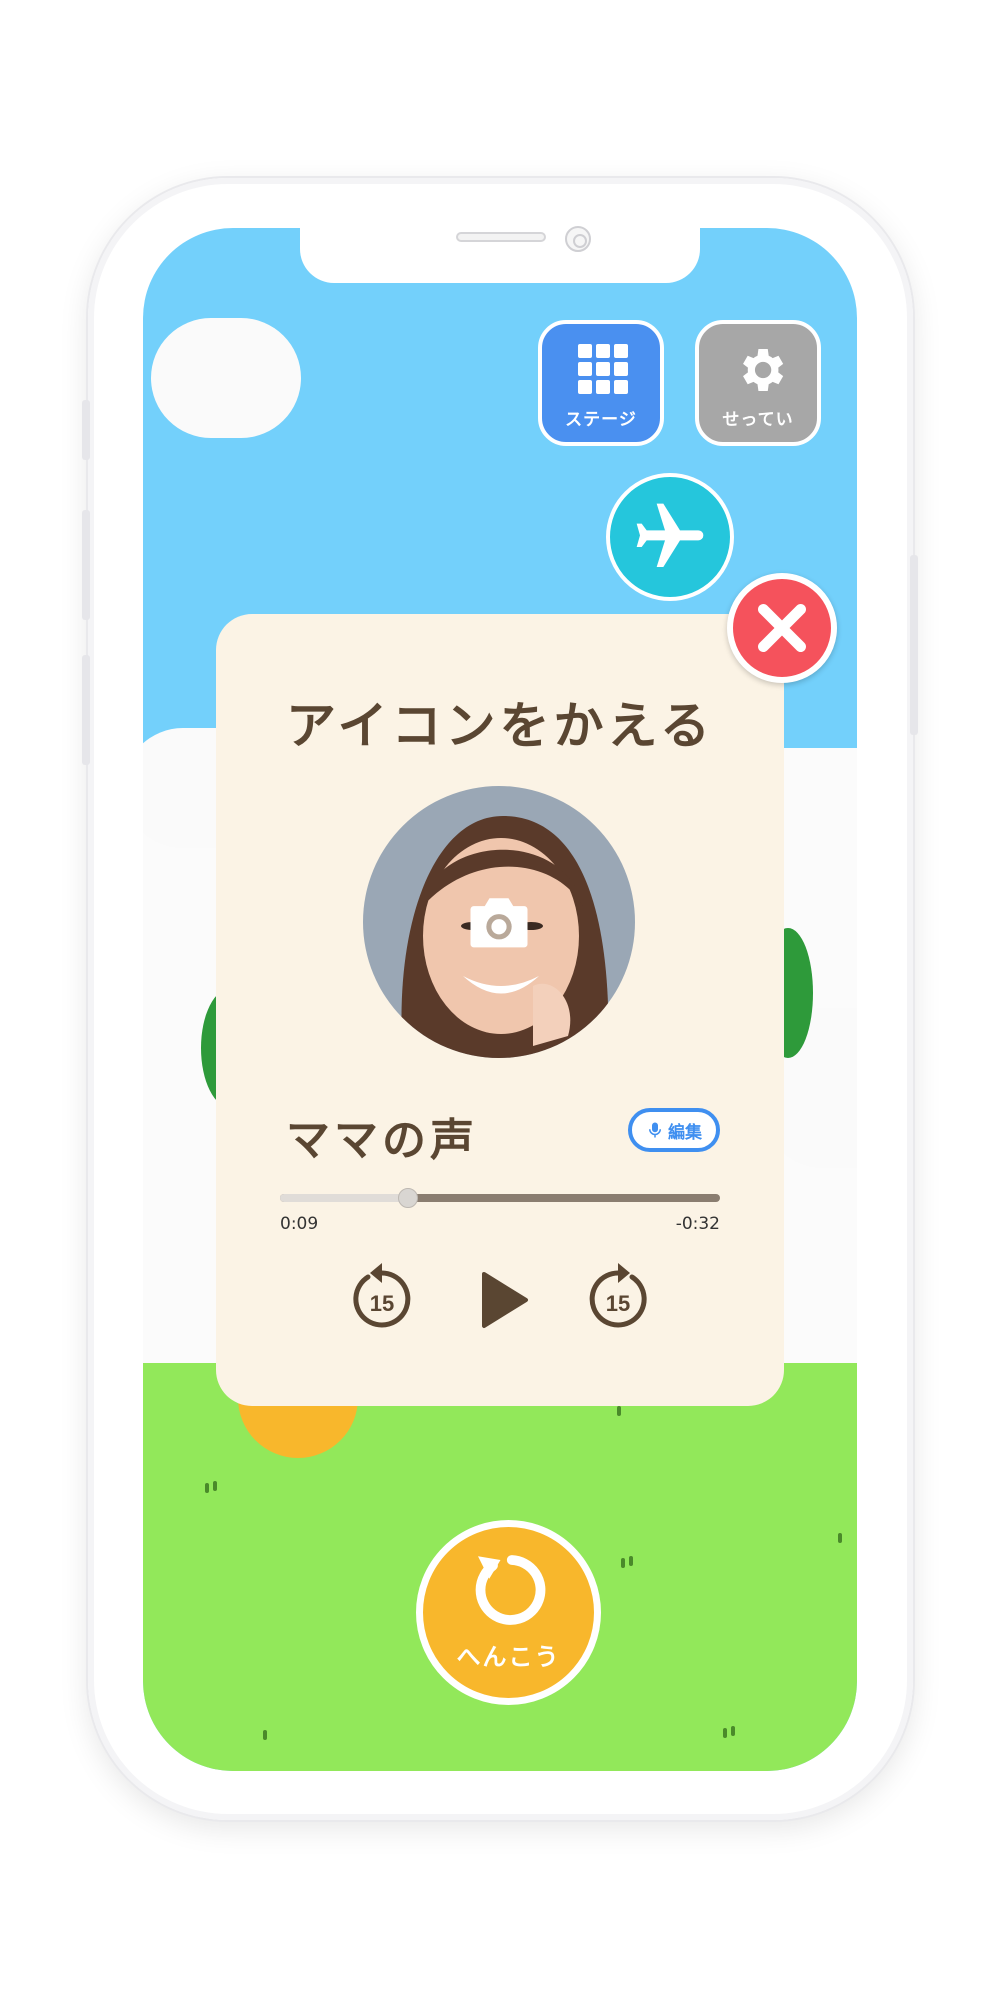  I want to click on voice-title: ママの声, so click(382, 1140).